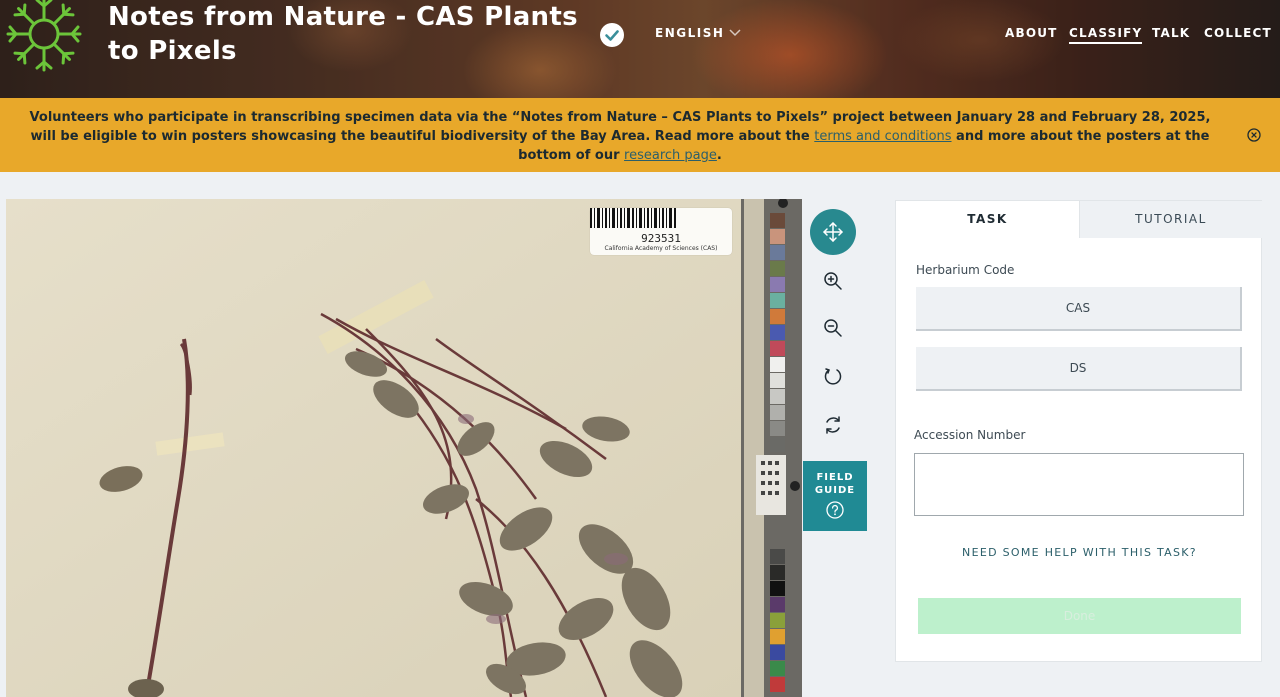  Describe the element at coordinates (719, 155) in the screenshot. I see `banner-text-end: .` at that location.